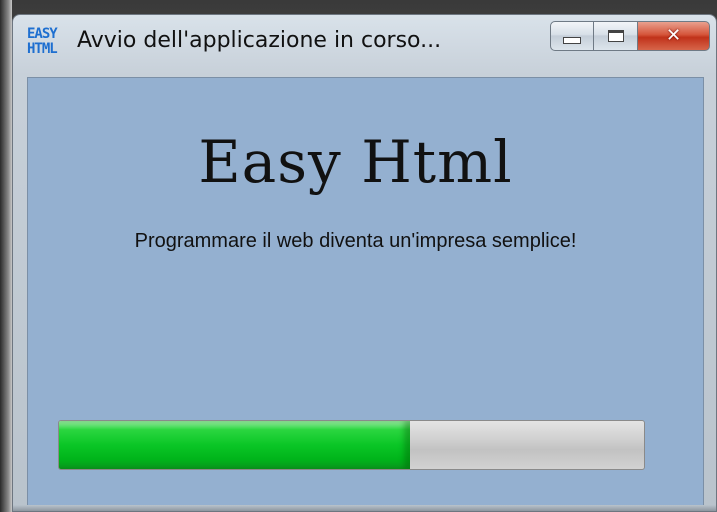 The height and width of the screenshot is (512, 717). What do you see at coordinates (355, 162) in the screenshot?
I see `app-name-heading: Easy Html` at bounding box center [355, 162].